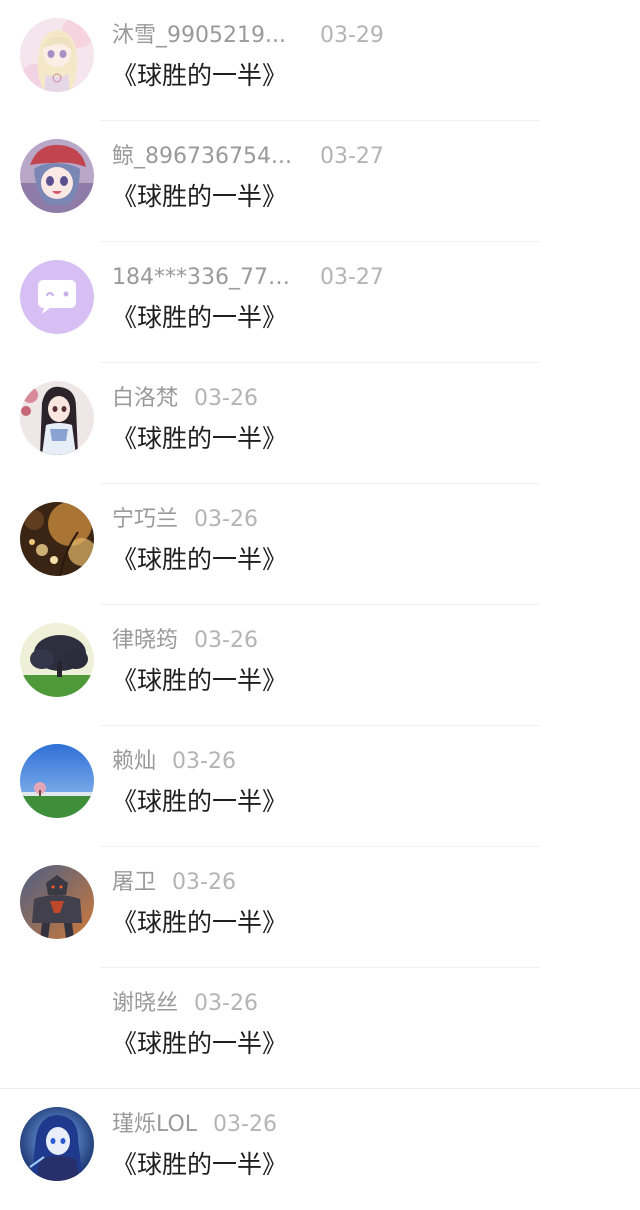 The height and width of the screenshot is (1210, 640). I want to click on comment-item: 屠卫 03-26 《球胜的一半》, so click(320, 907).